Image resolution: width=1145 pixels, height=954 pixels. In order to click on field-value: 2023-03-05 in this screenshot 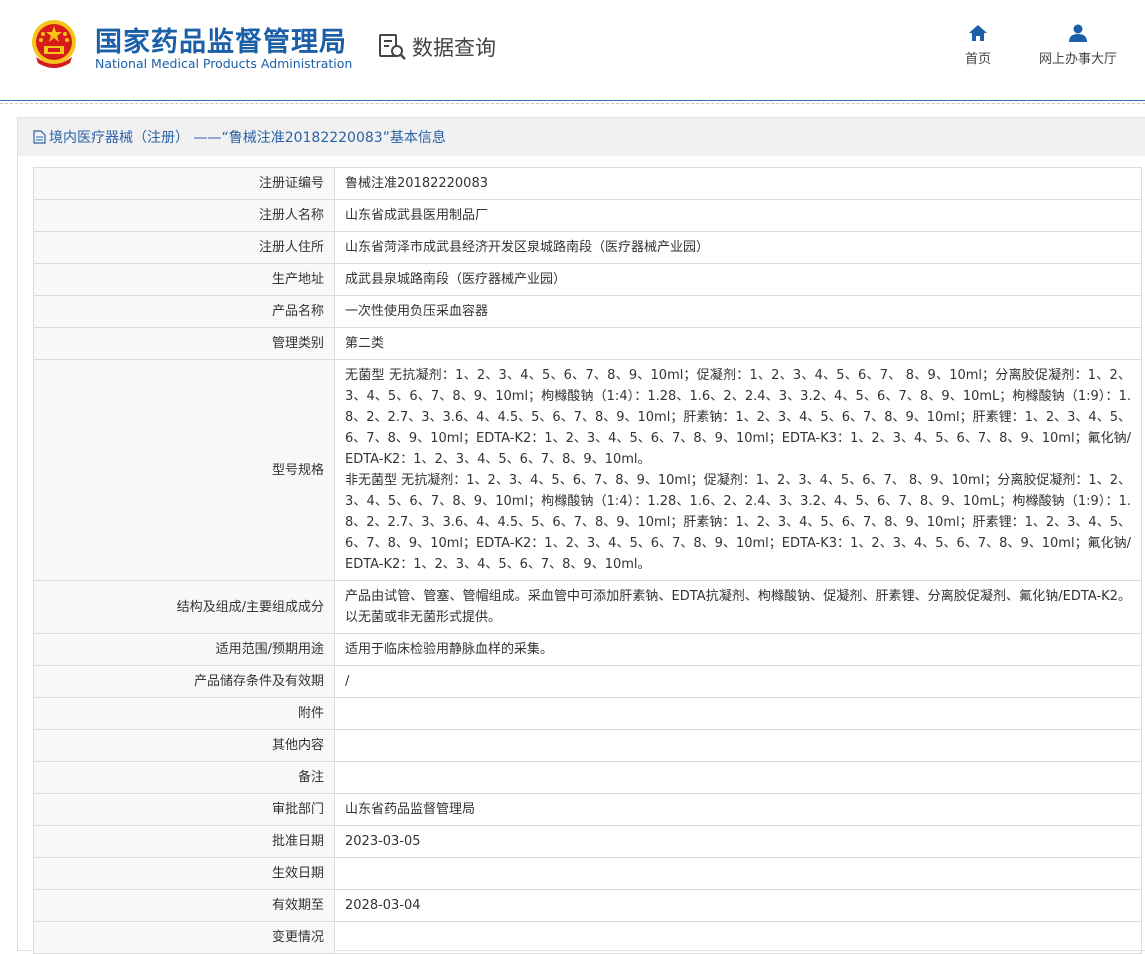, I will do `click(738, 841)`.